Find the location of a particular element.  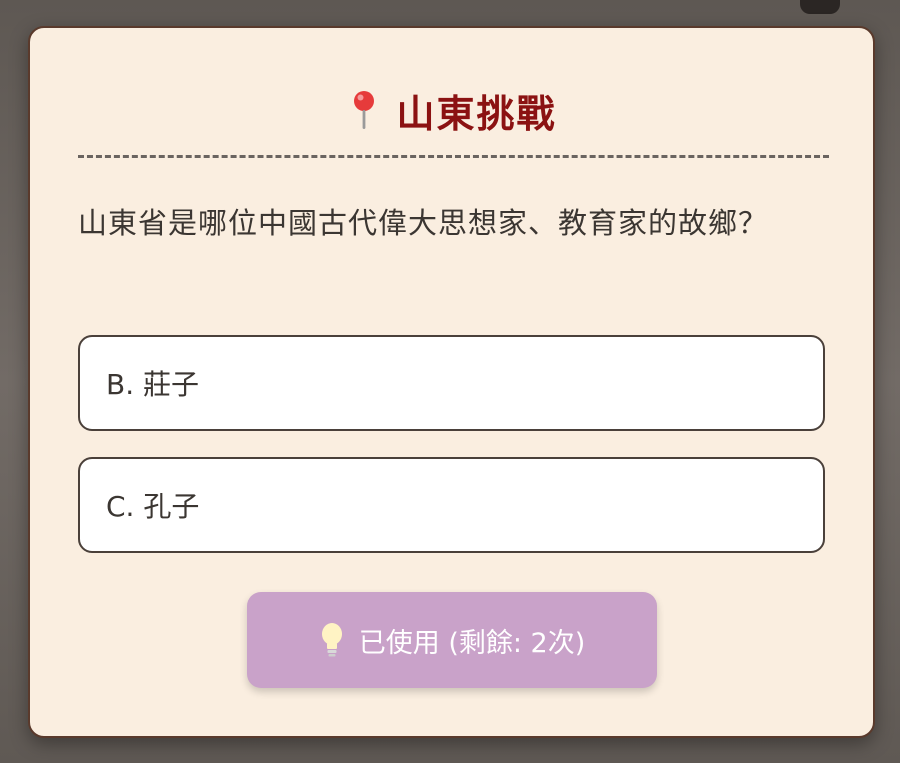

answer-option-label: B. 莊子 is located at coordinates (153, 384).